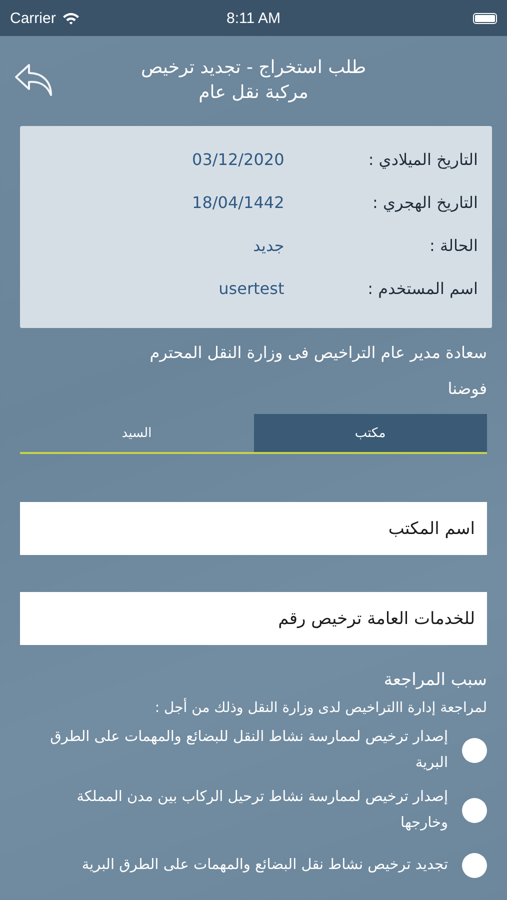  Describe the element at coordinates (239, 810) in the screenshot. I see `option-label: إصدار ترخيص لممارسة نشاط ترحيل الركاب بين مدن المملكة وخارجها` at that location.